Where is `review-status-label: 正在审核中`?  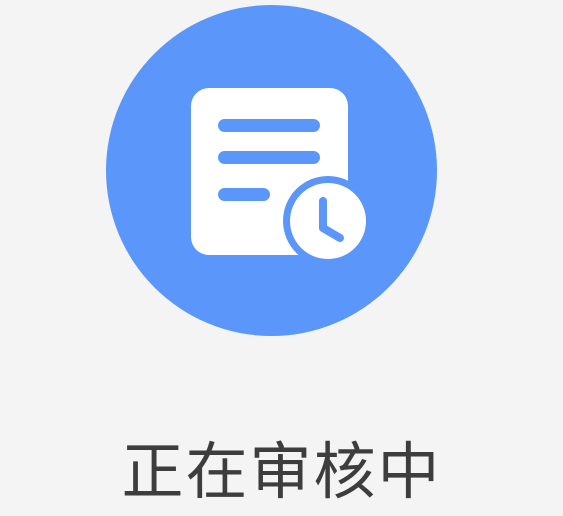 review-status-label: 正在审核中 is located at coordinates (281, 471).